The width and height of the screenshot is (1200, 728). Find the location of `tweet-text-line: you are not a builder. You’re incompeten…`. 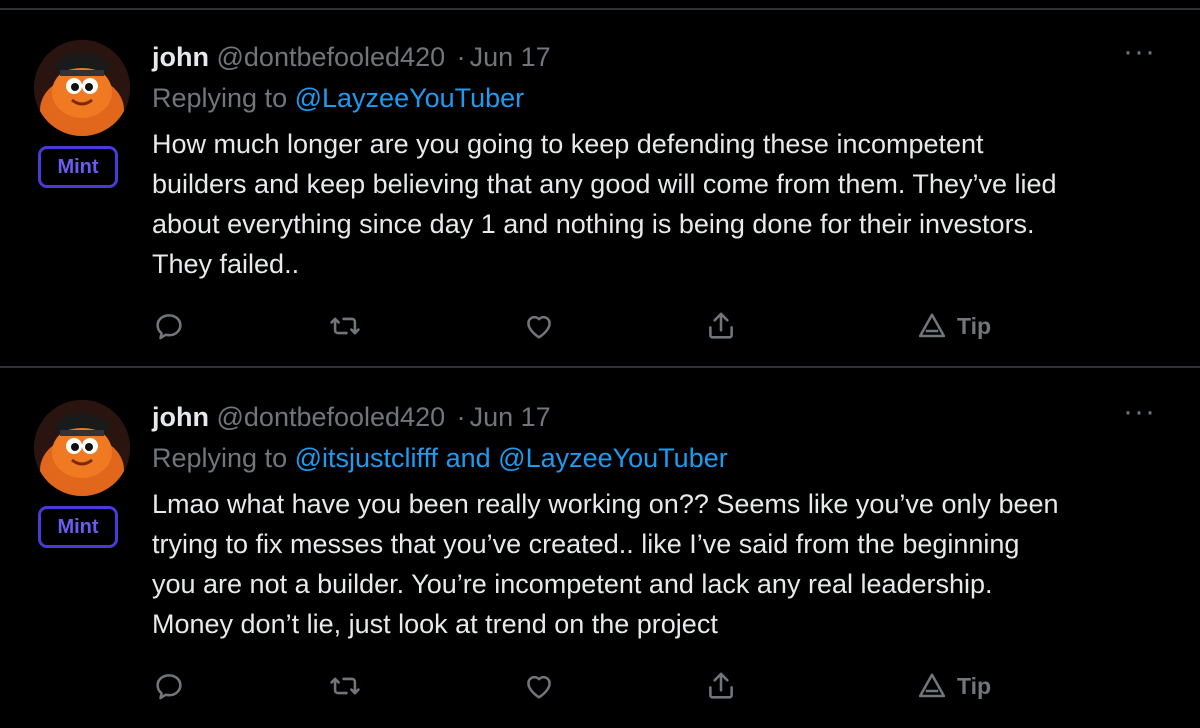

tweet-text-line: you are not a builder. You’re incompeten… is located at coordinates (572, 584).